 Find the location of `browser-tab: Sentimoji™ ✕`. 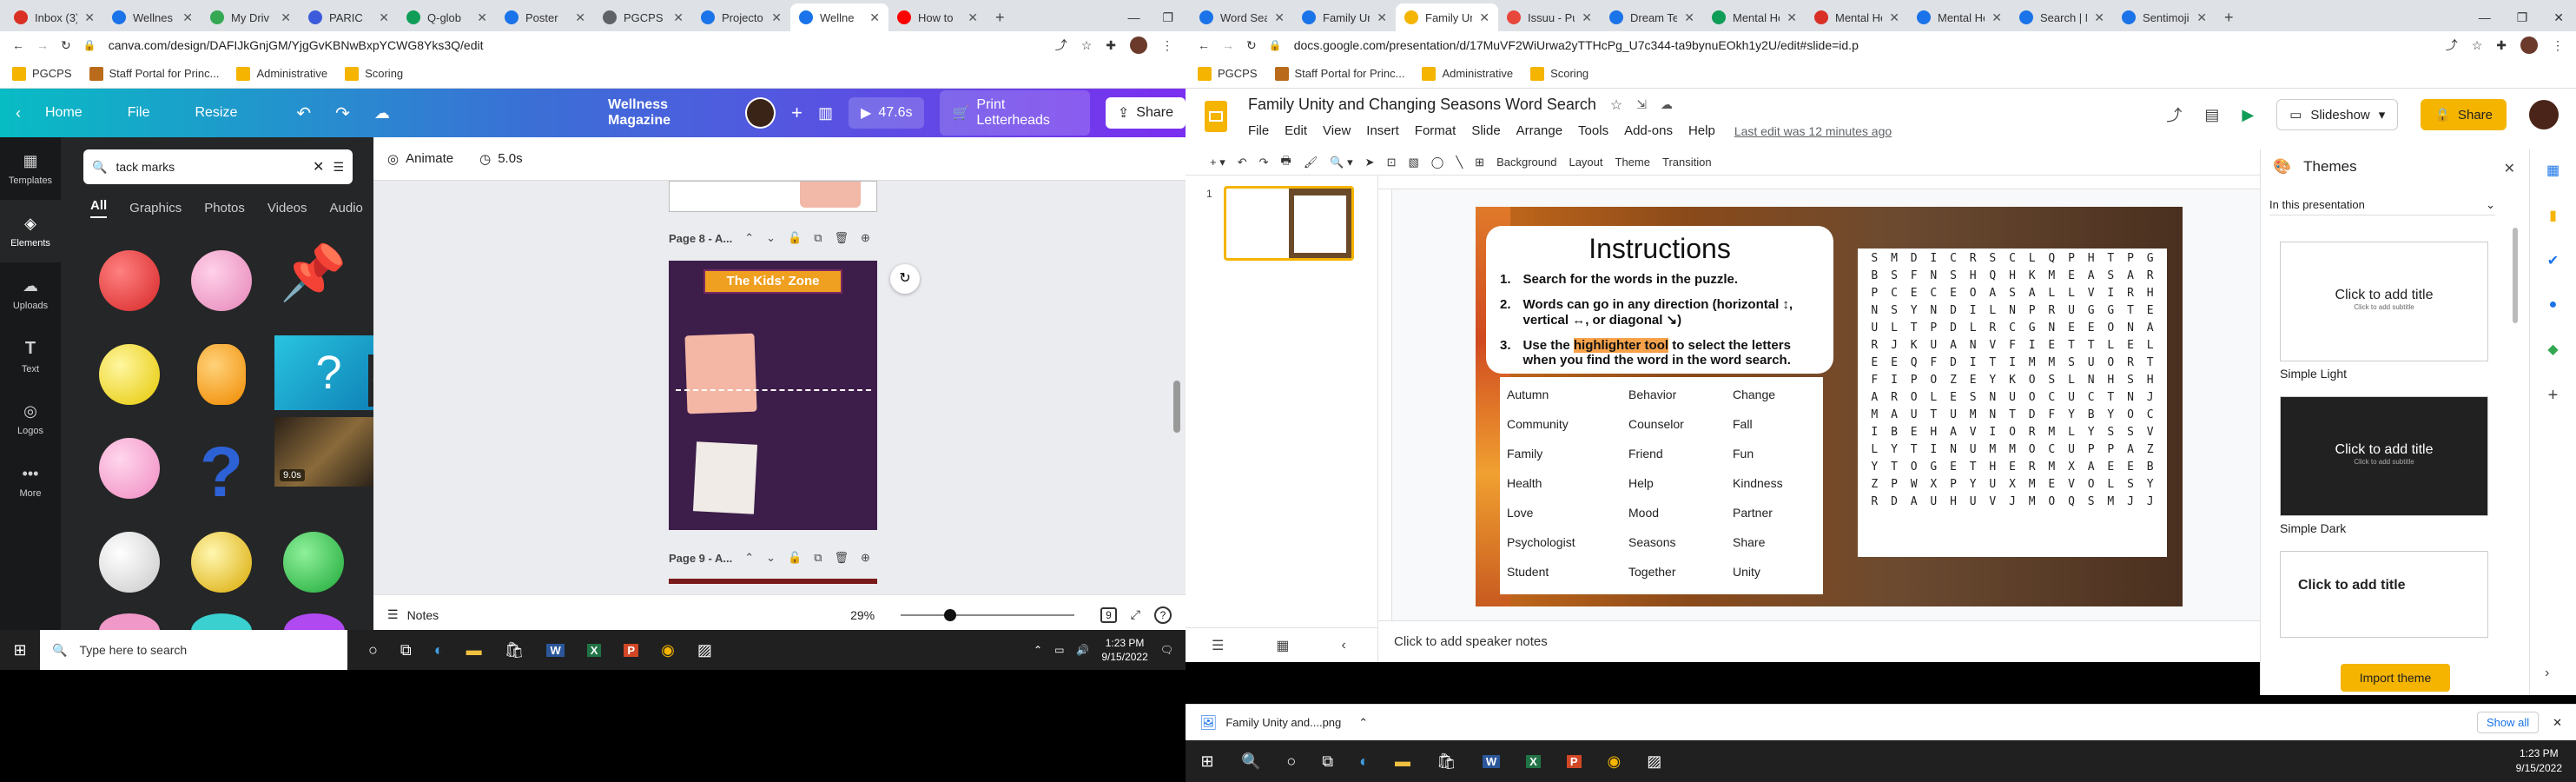

browser-tab: Sentimoji™ ✕ is located at coordinates (2164, 17).